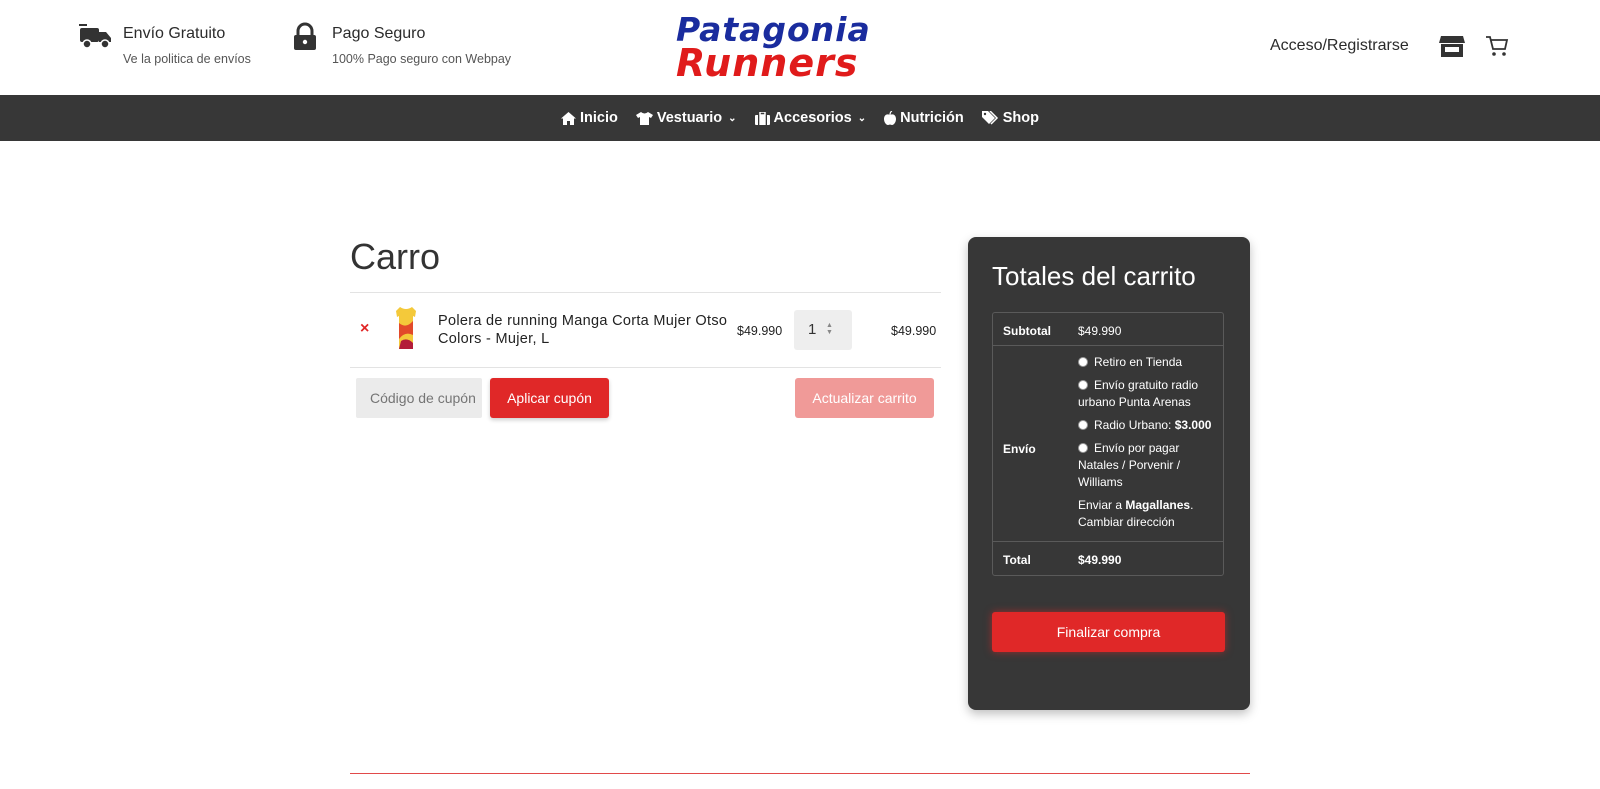  Describe the element at coordinates (1133, 425) in the screenshot. I see `shipping-option-label: Radio Urbano:` at that location.